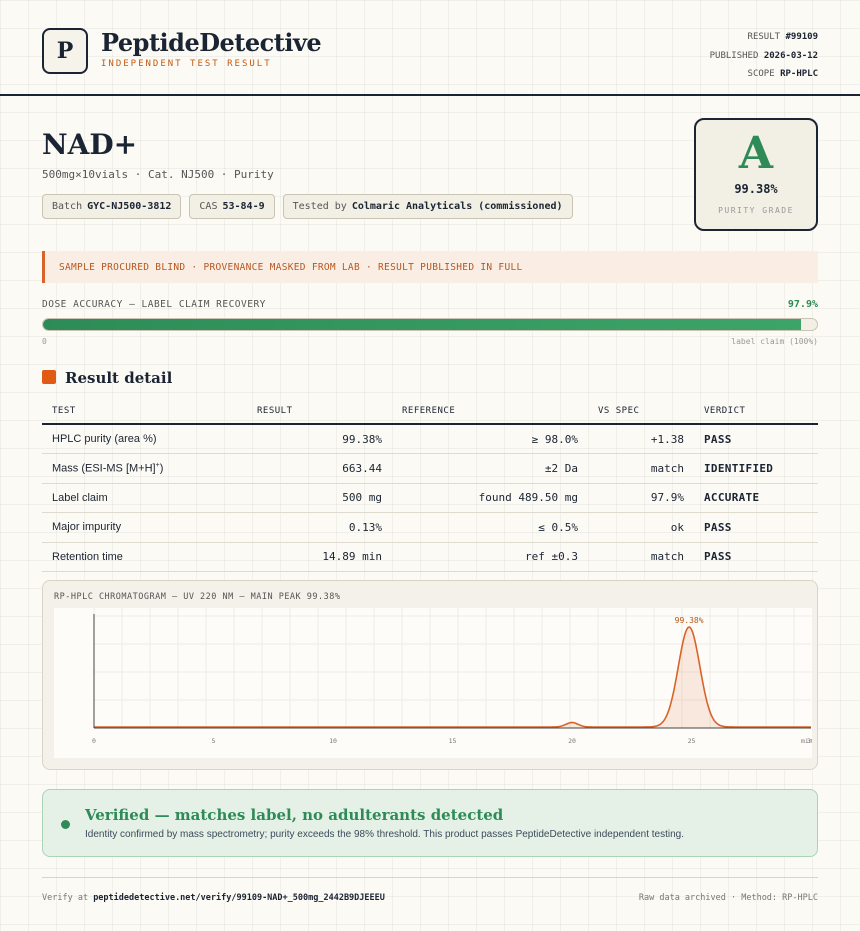  Describe the element at coordinates (319, 468) in the screenshot. I see `cell-result: 663.44` at that location.